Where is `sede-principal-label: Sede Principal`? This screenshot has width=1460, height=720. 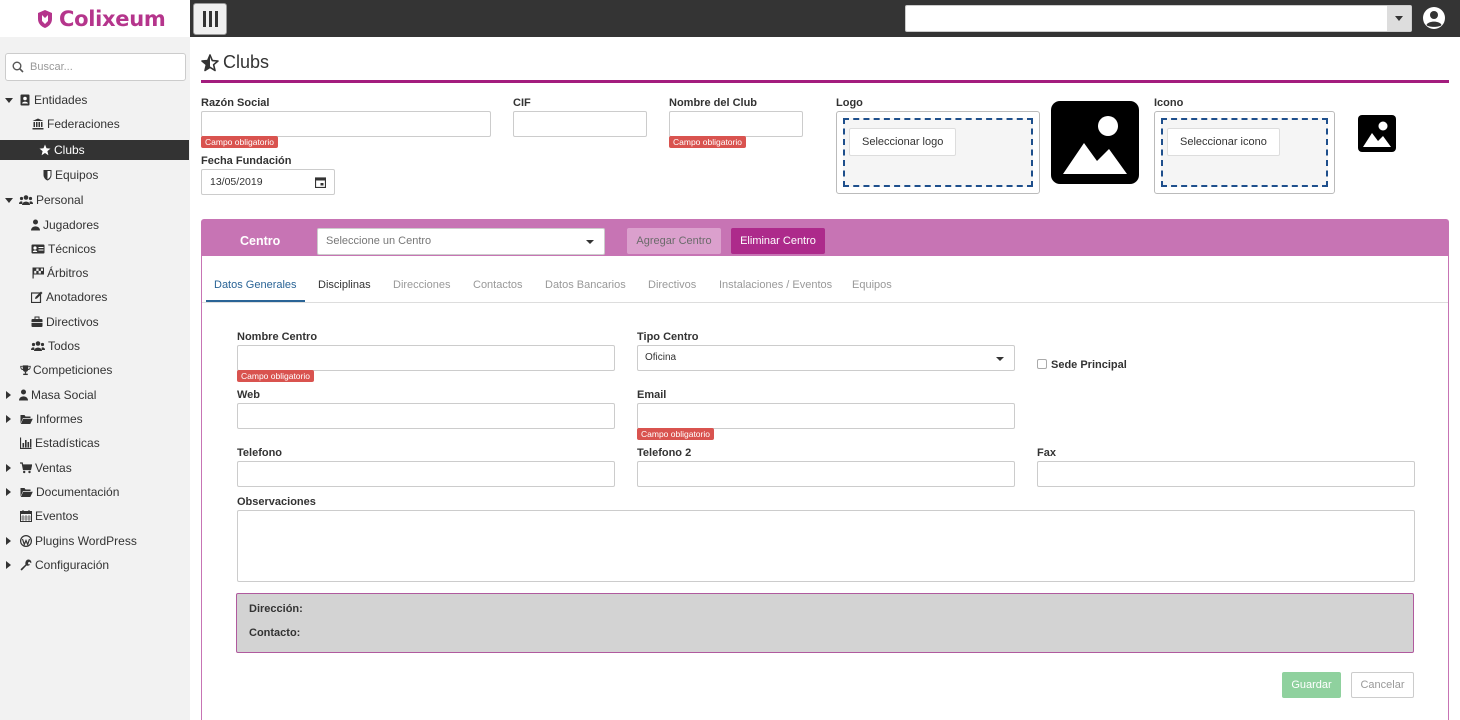 sede-principal-label: Sede Principal is located at coordinates (1089, 365).